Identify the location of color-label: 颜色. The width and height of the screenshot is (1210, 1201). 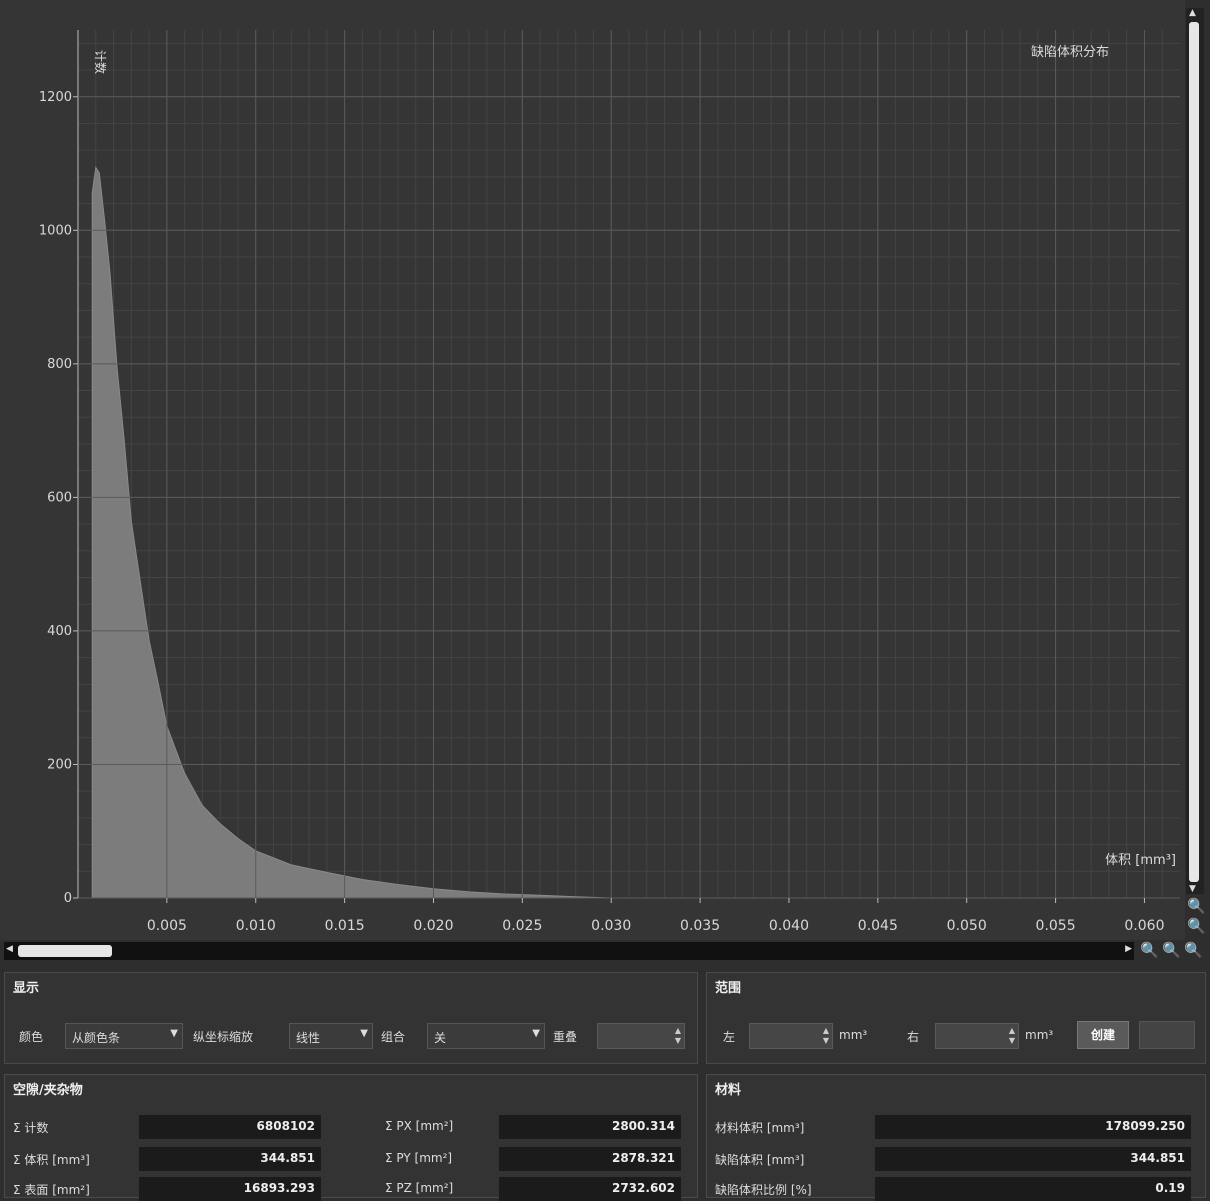
(31, 1037).